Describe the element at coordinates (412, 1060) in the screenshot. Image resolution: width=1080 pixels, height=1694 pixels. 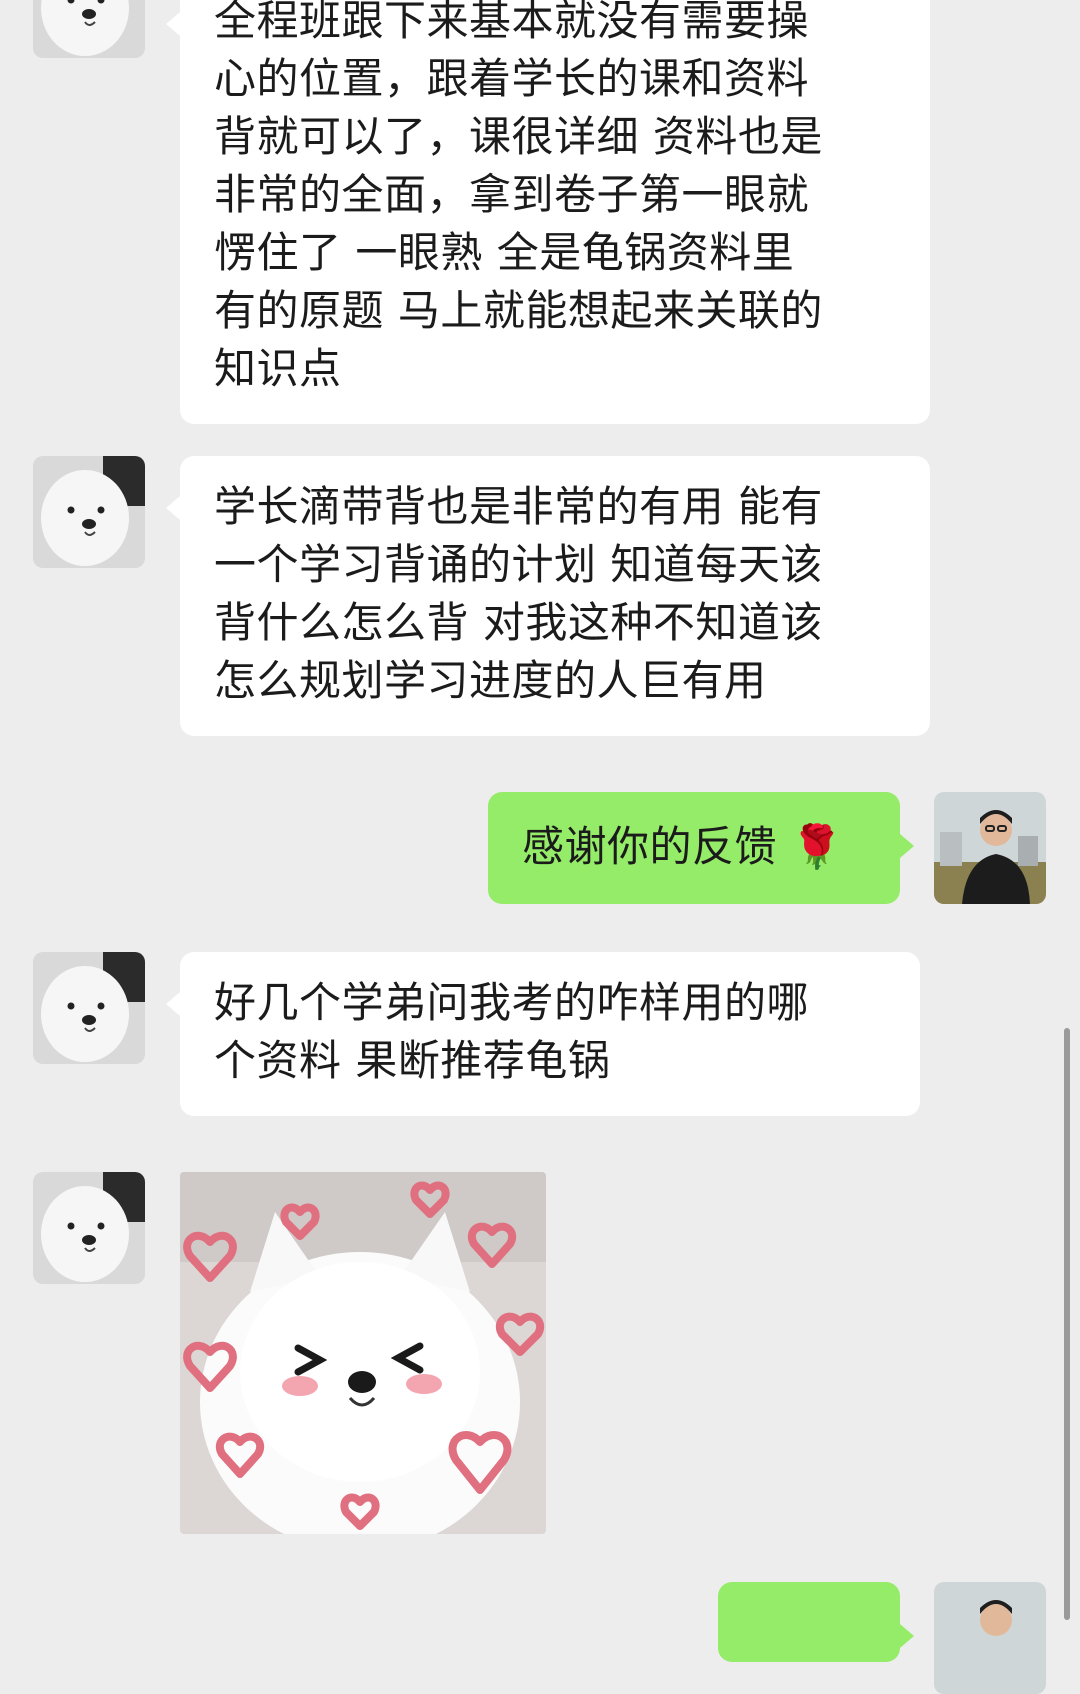
I see `message-text-line: 个资料 果断推荐龟锅` at that location.